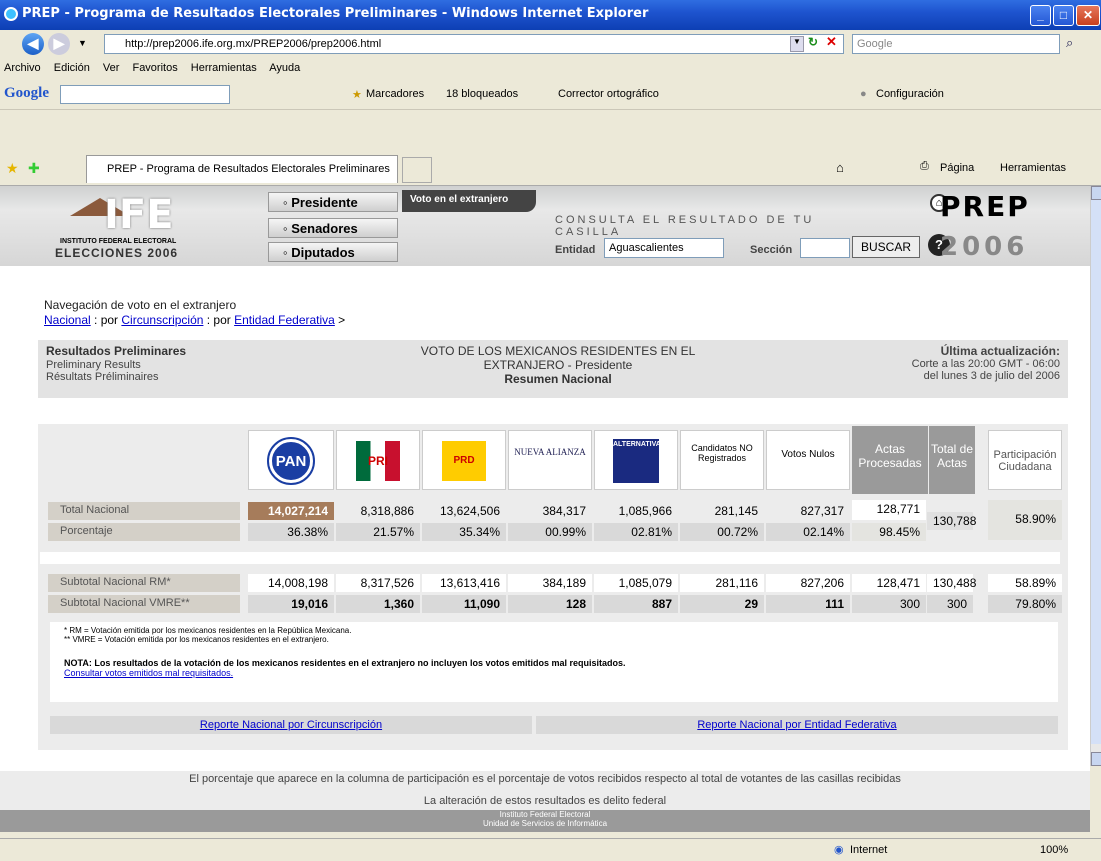 The width and height of the screenshot is (1101, 861). What do you see at coordinates (797, 44) in the screenshot?
I see `url-dropdown: ▼` at bounding box center [797, 44].